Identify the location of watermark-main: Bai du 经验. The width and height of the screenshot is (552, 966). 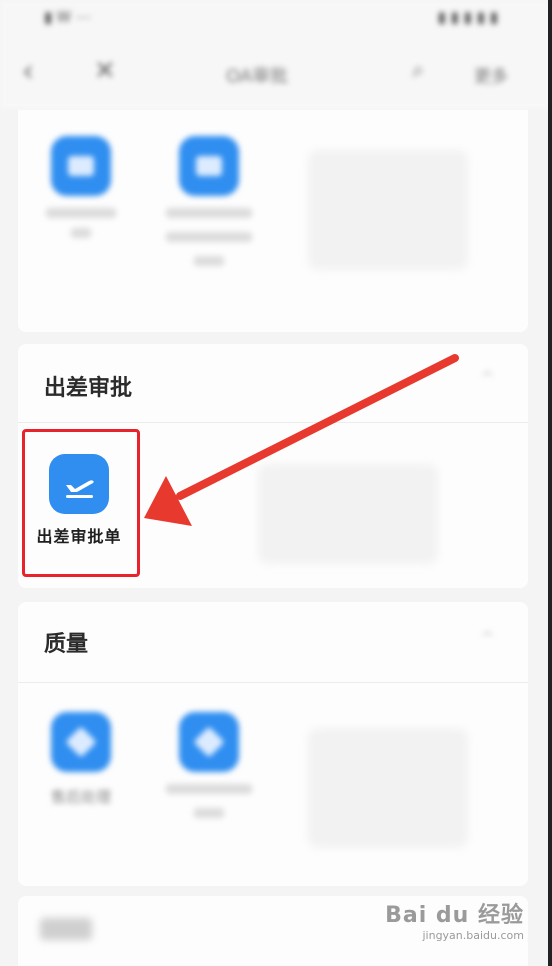
(454, 915).